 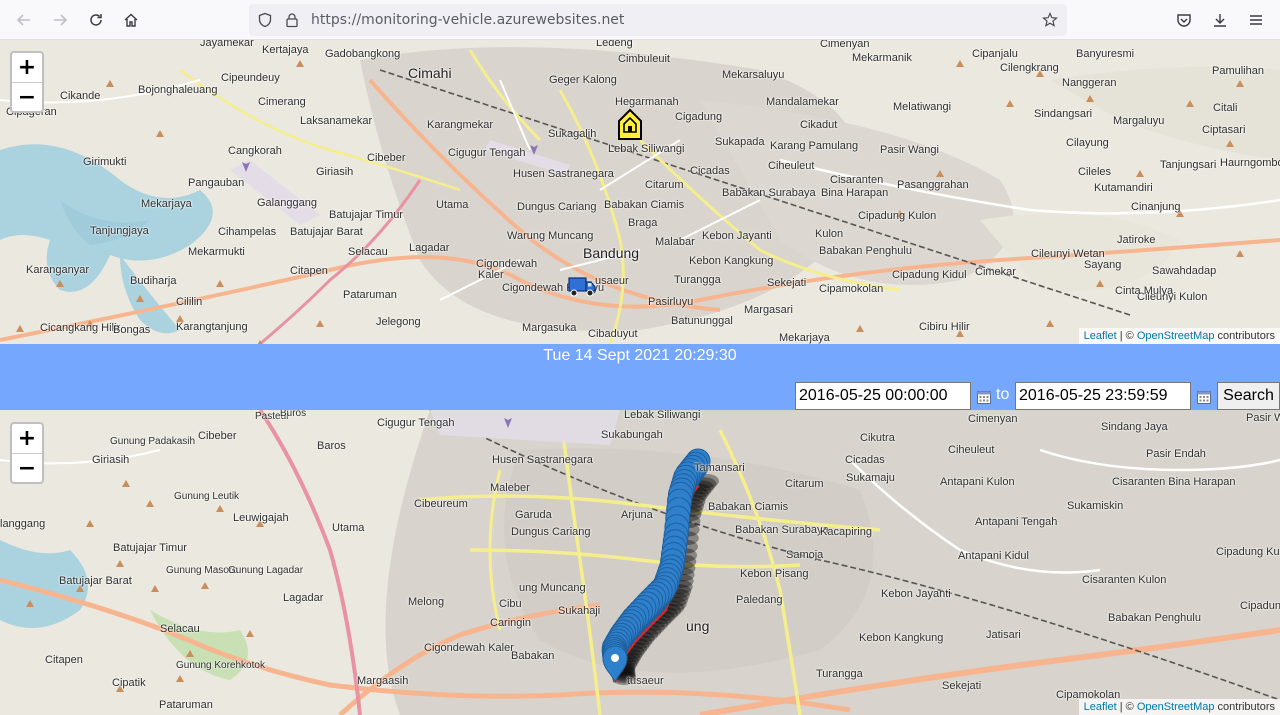 What do you see at coordinates (1188, 165) in the screenshot?
I see `place-label: Tanjungsari` at bounding box center [1188, 165].